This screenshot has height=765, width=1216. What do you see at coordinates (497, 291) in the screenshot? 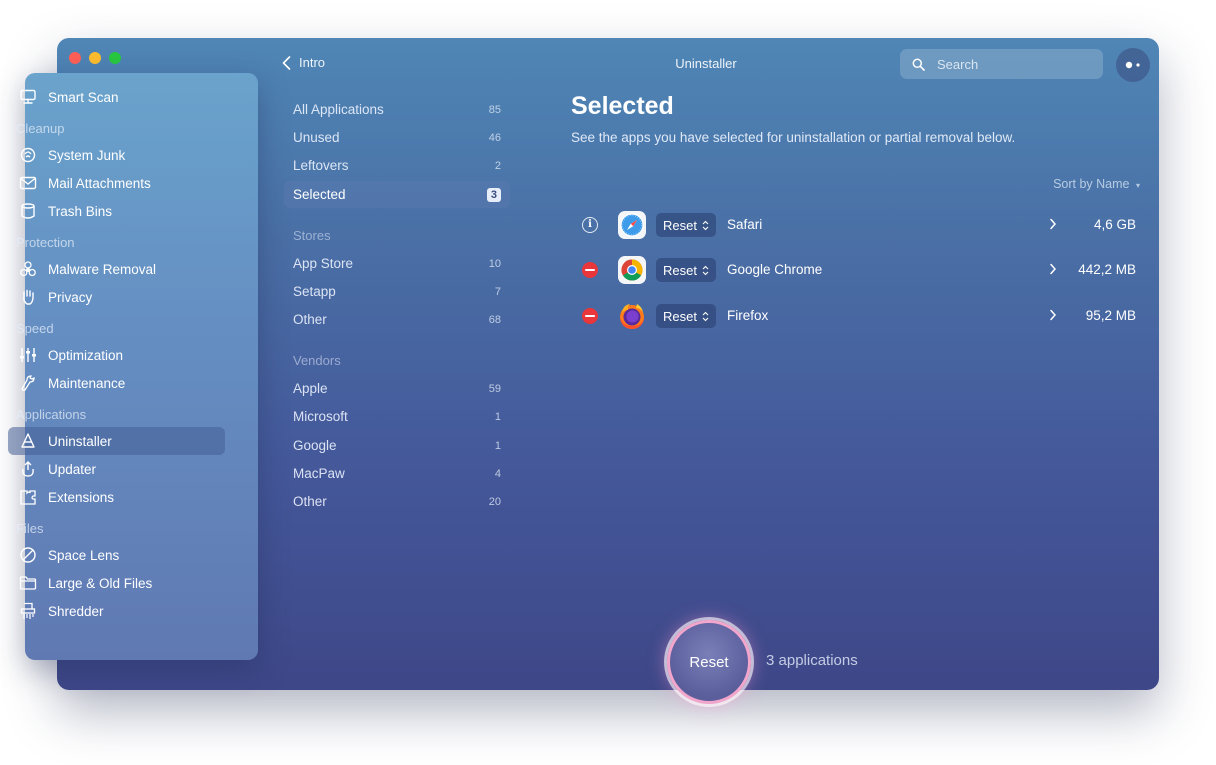
I see `category-count: 7` at bounding box center [497, 291].